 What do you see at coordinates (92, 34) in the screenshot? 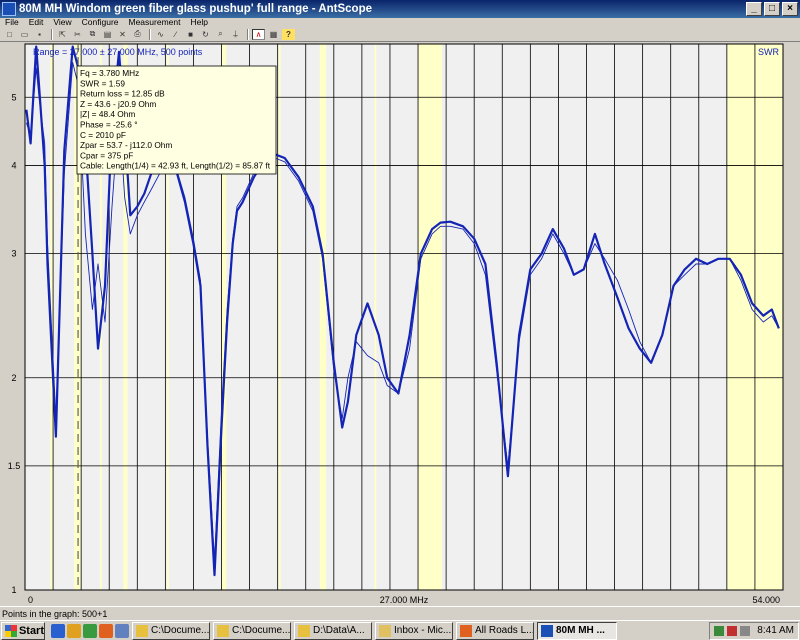
I see `copy-icon: ⧉` at bounding box center [92, 34].